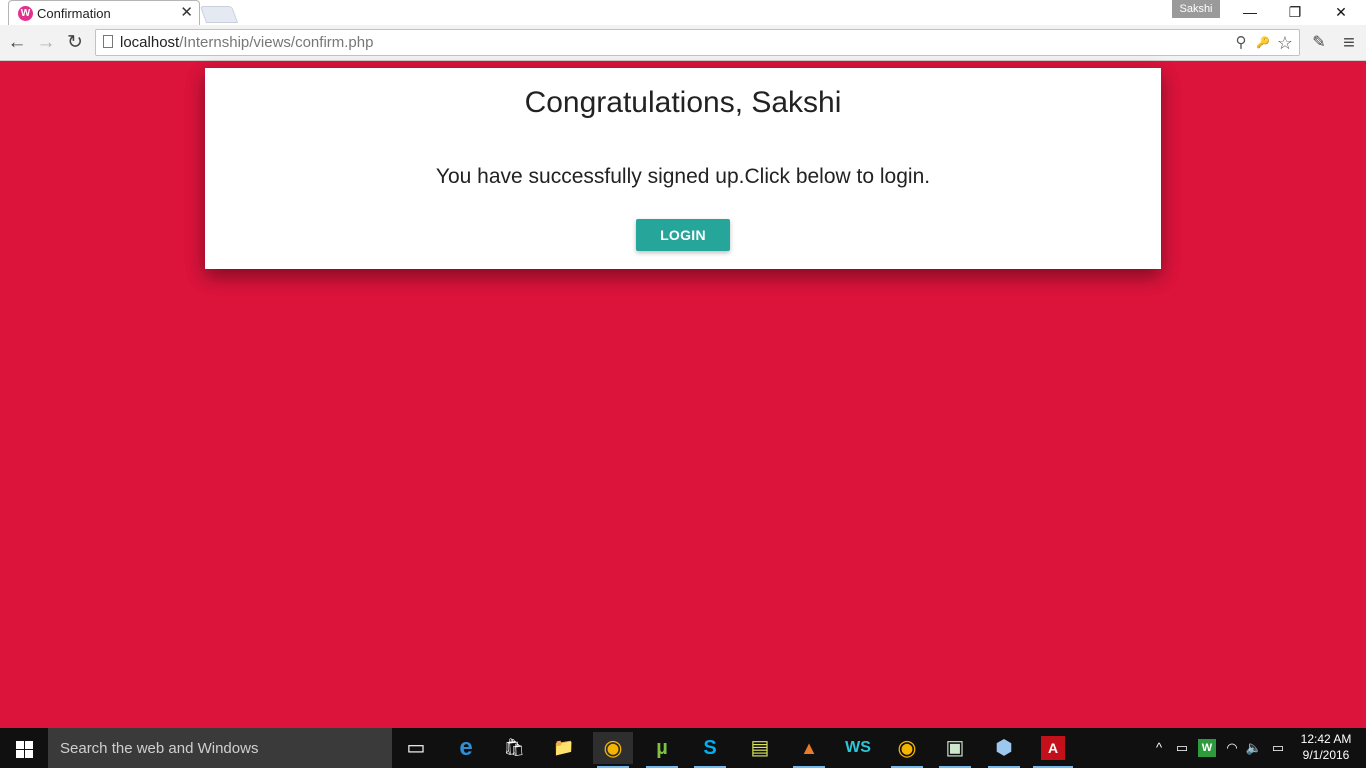 Image resolution: width=1366 pixels, height=768 pixels. Describe the element at coordinates (683, 102) in the screenshot. I see `page-title: Congratulations, Sakshi` at that location.